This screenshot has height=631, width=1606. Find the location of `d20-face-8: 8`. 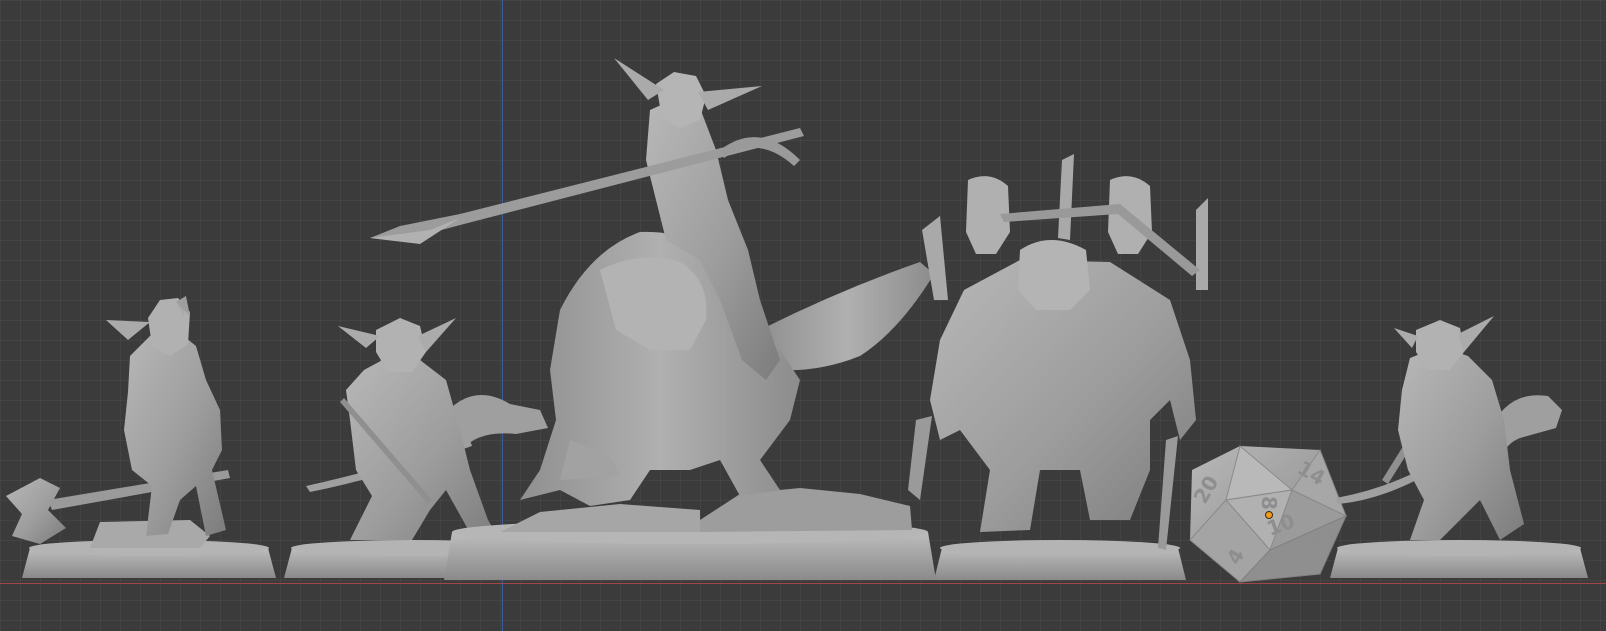

d20-face-8: 8 is located at coordinates (1269, 503).